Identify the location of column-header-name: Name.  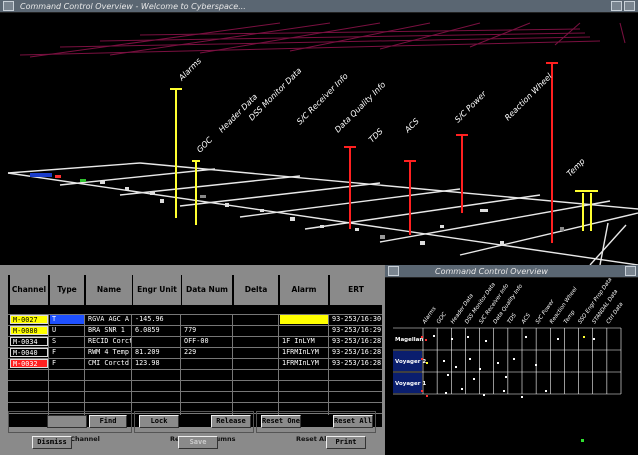
(109, 290).